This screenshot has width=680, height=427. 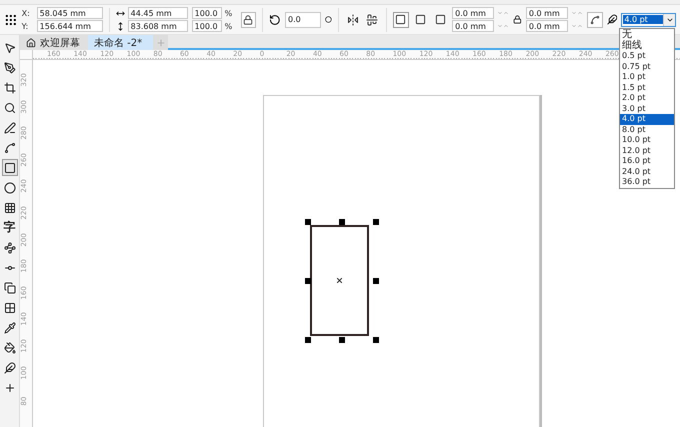 I want to click on scale-y-field: 100.0, so click(x=207, y=26).